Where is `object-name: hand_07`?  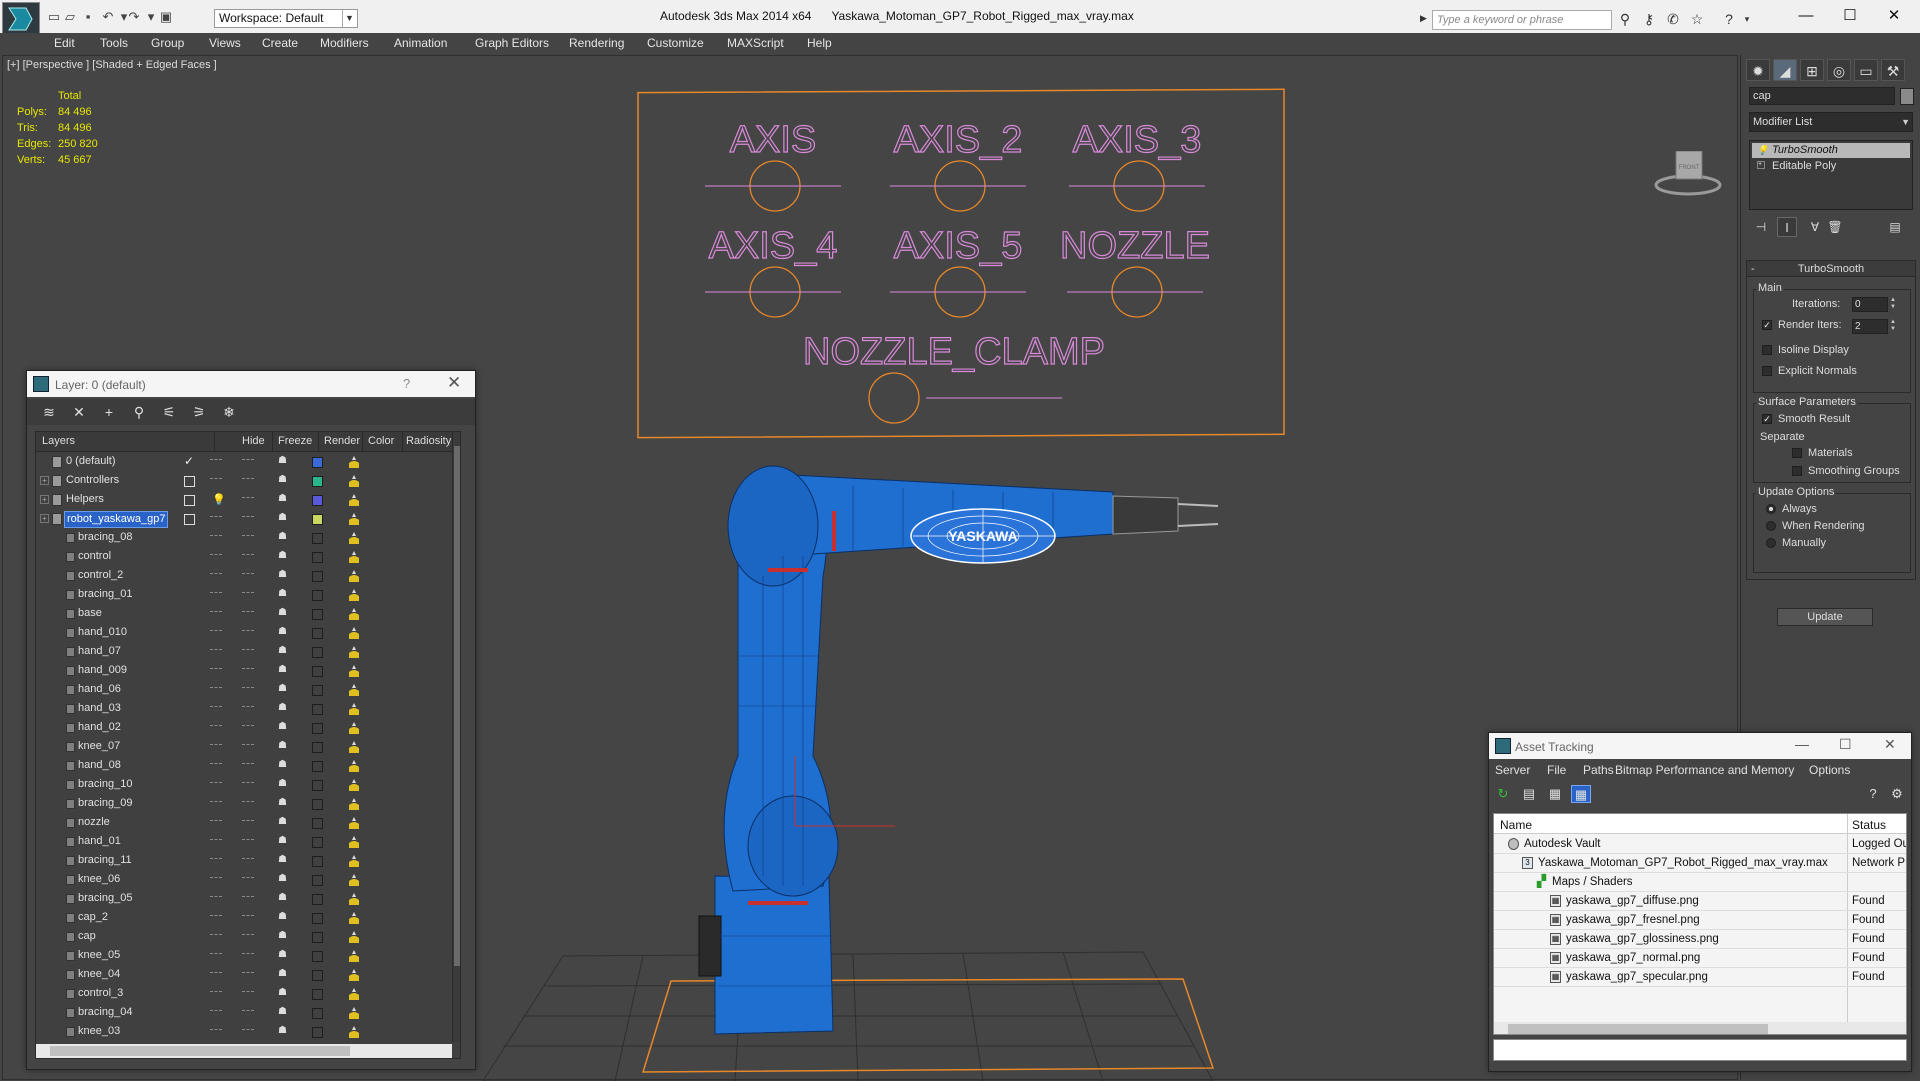
object-name: hand_07 is located at coordinates (99, 652).